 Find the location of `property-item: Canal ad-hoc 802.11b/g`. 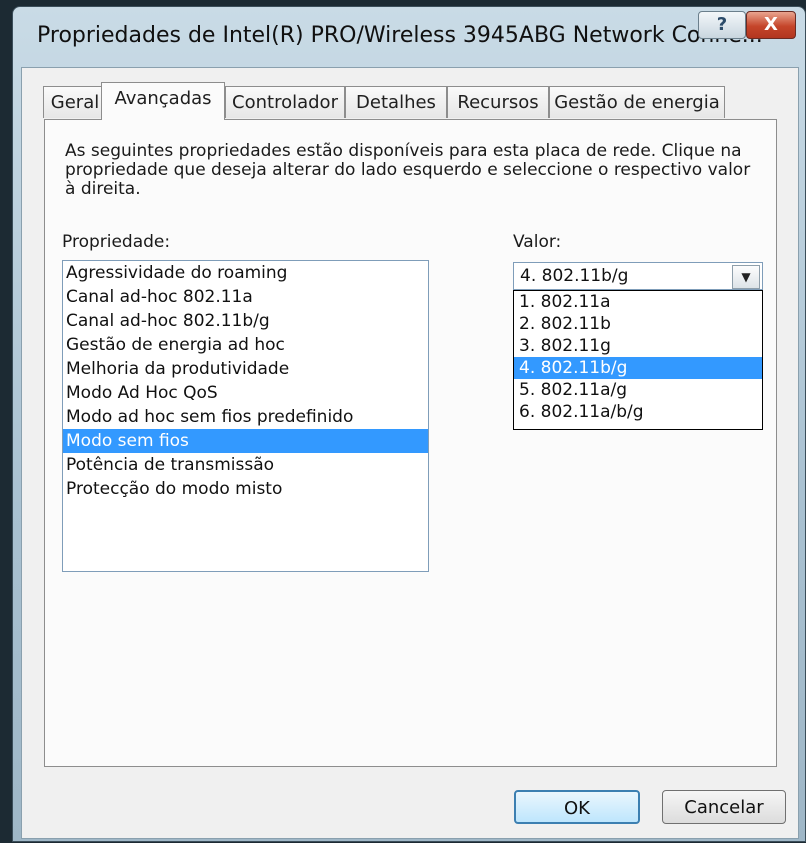

property-item: Canal ad-hoc 802.11b/g is located at coordinates (245, 321).